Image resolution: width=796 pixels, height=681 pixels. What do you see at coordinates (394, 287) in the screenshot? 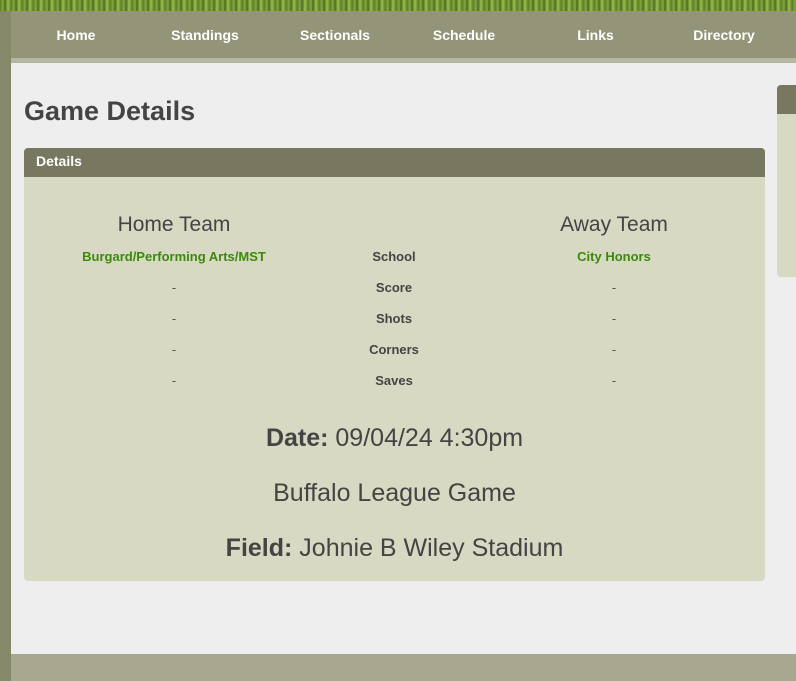
I see `score-row-label: Score` at bounding box center [394, 287].